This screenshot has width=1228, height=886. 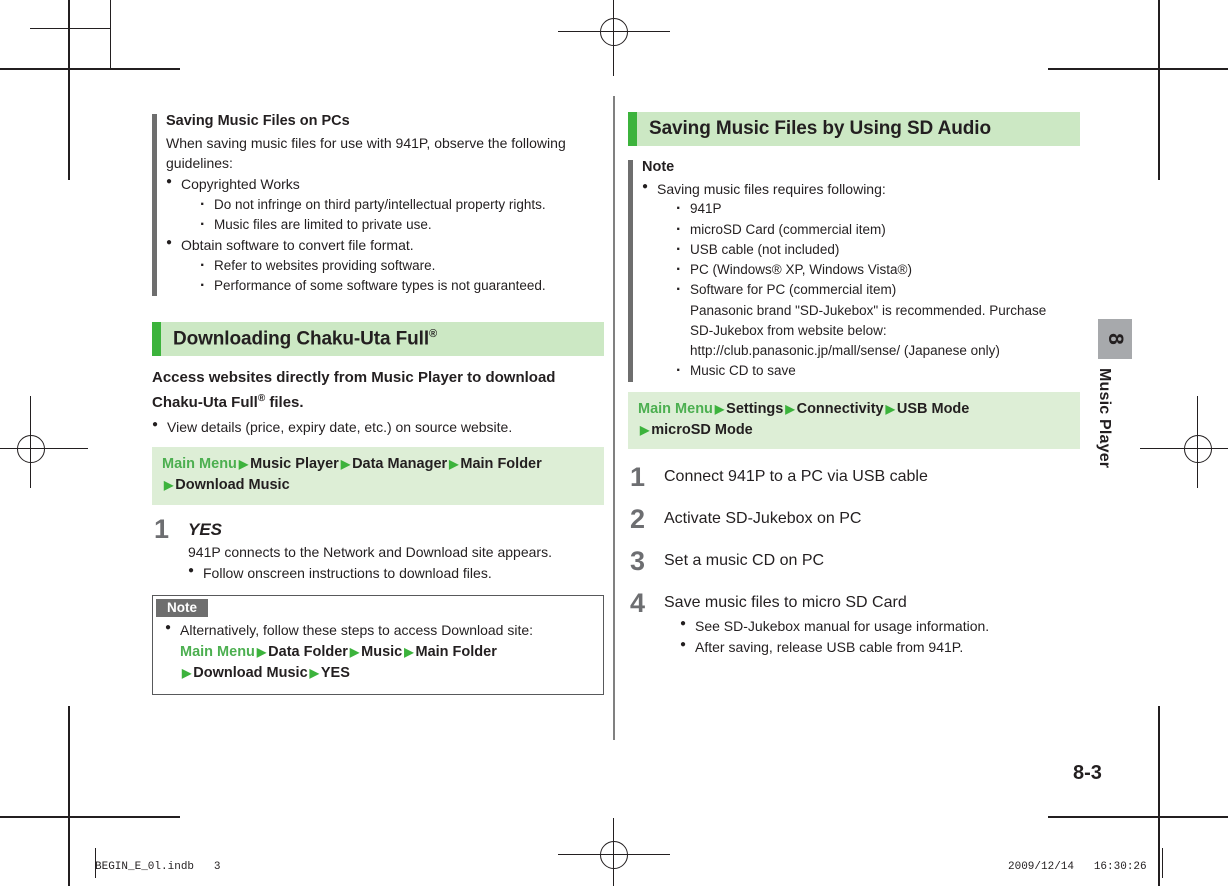 What do you see at coordinates (755, 408) in the screenshot?
I see `navpath-item: Settings` at bounding box center [755, 408].